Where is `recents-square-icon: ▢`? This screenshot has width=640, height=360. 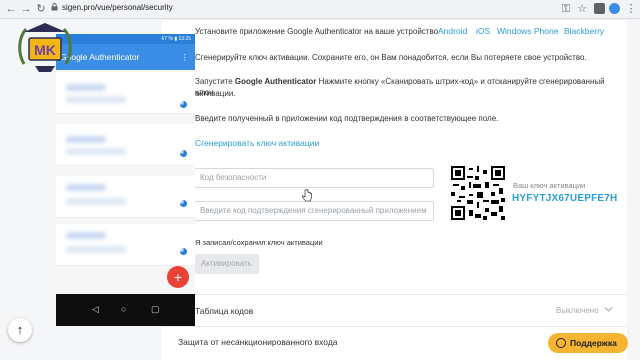 recents-square-icon: ▢ is located at coordinates (155, 309).